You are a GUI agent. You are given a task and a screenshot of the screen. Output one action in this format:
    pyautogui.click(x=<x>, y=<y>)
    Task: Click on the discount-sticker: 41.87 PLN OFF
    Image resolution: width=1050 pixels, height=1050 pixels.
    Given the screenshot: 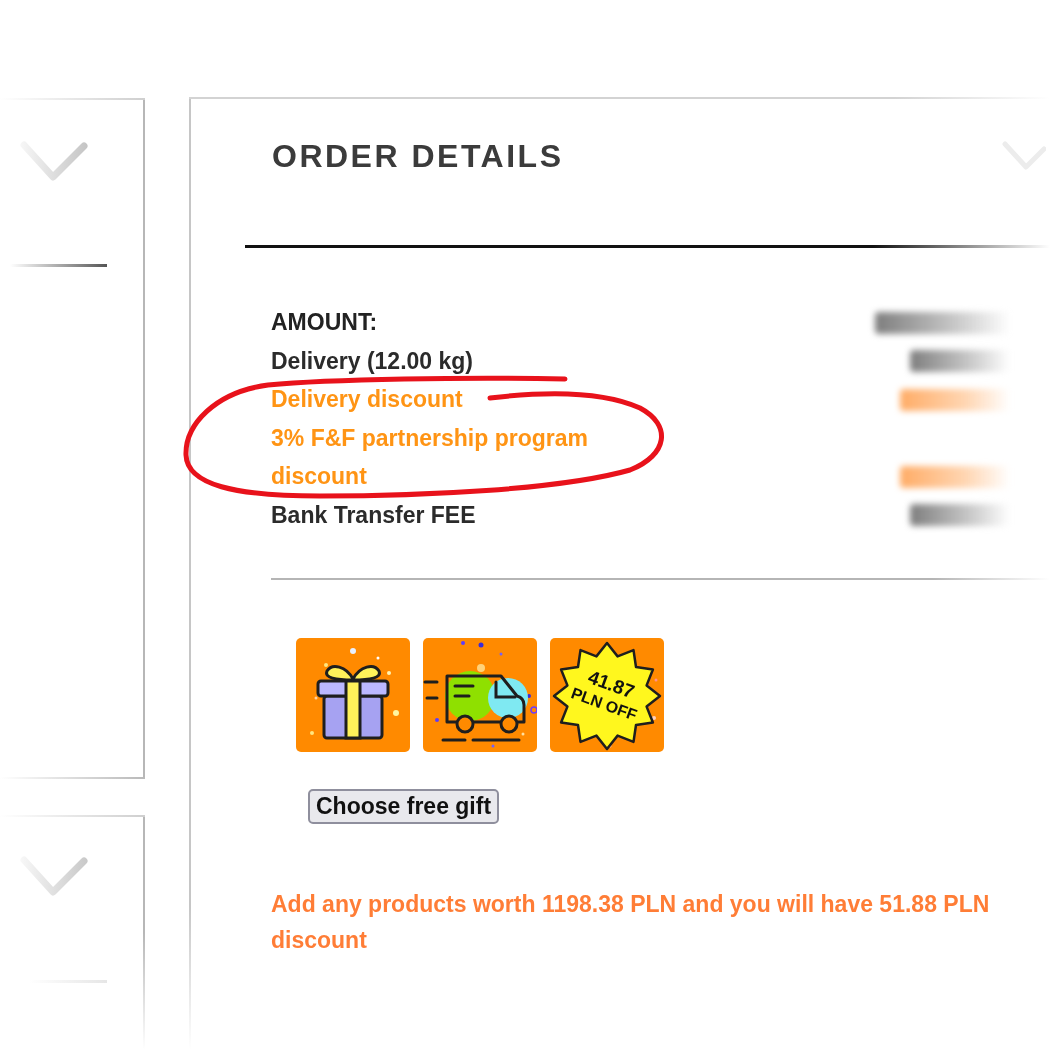 What is the action you would take?
    pyautogui.click(x=607, y=695)
    